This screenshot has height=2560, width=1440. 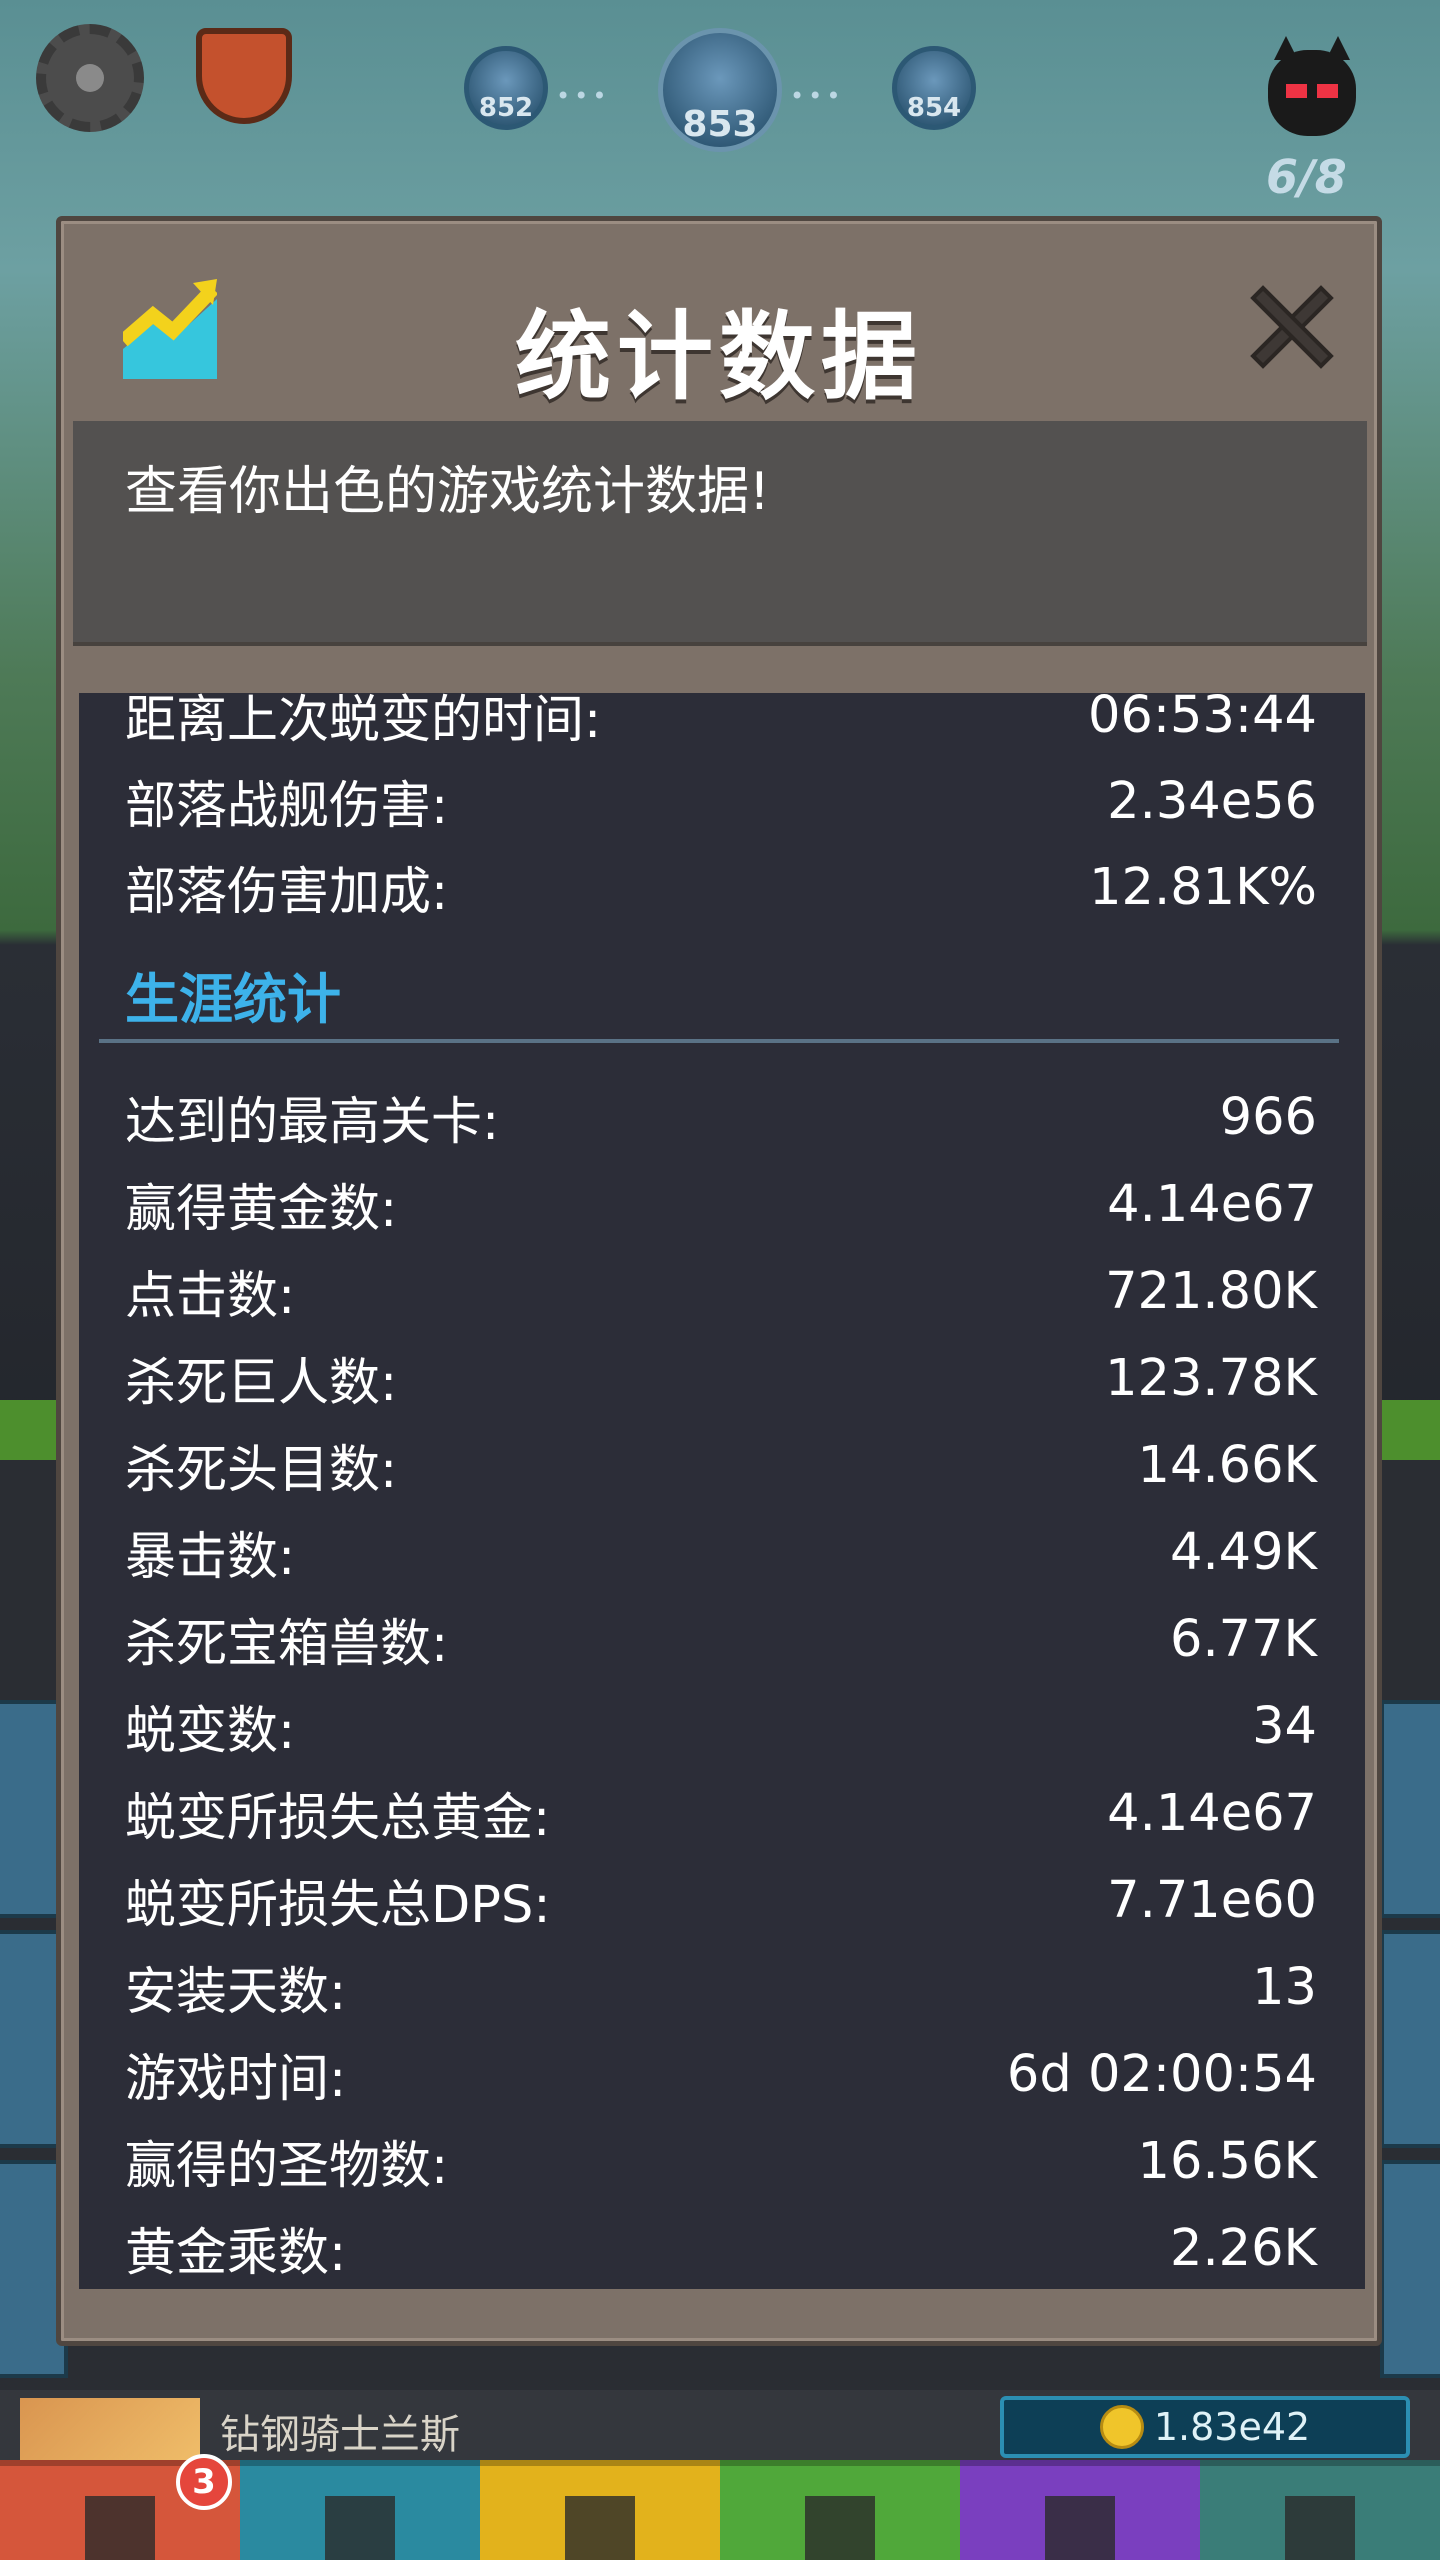 What do you see at coordinates (287, 1644) in the screenshot?
I see `stat-label: 杀死宝箱兽数:` at bounding box center [287, 1644].